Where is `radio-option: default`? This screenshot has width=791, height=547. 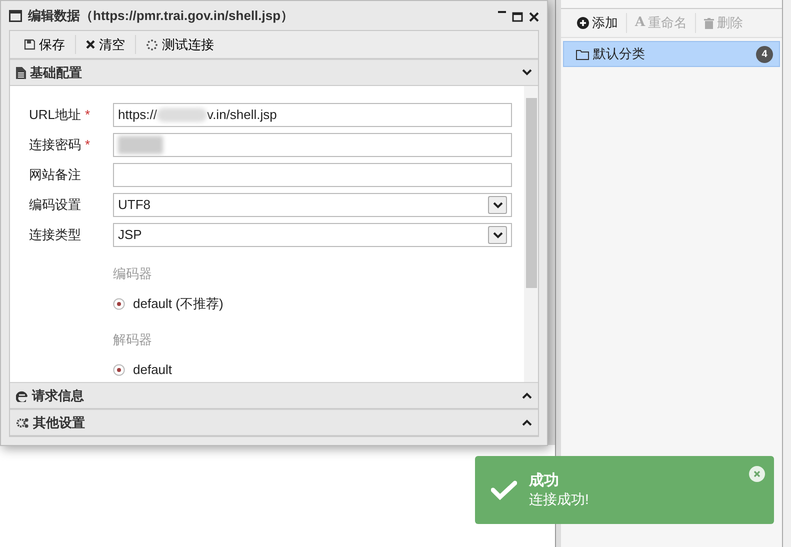
radio-option: default is located at coordinates (318, 370).